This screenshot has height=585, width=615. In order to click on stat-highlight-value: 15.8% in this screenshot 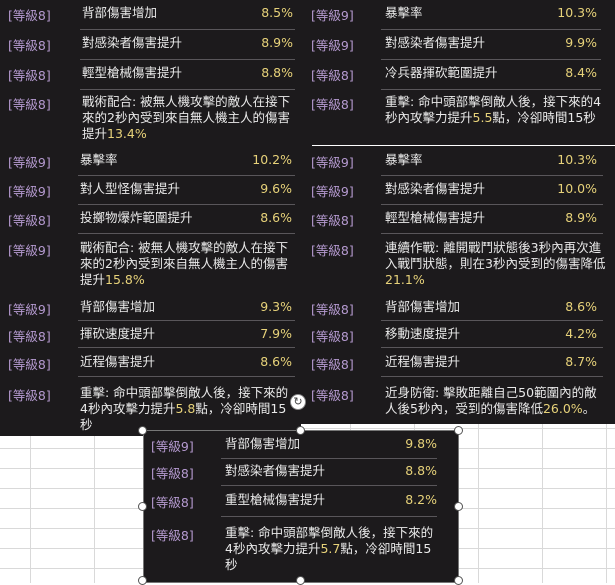, I will do `click(125, 279)`.